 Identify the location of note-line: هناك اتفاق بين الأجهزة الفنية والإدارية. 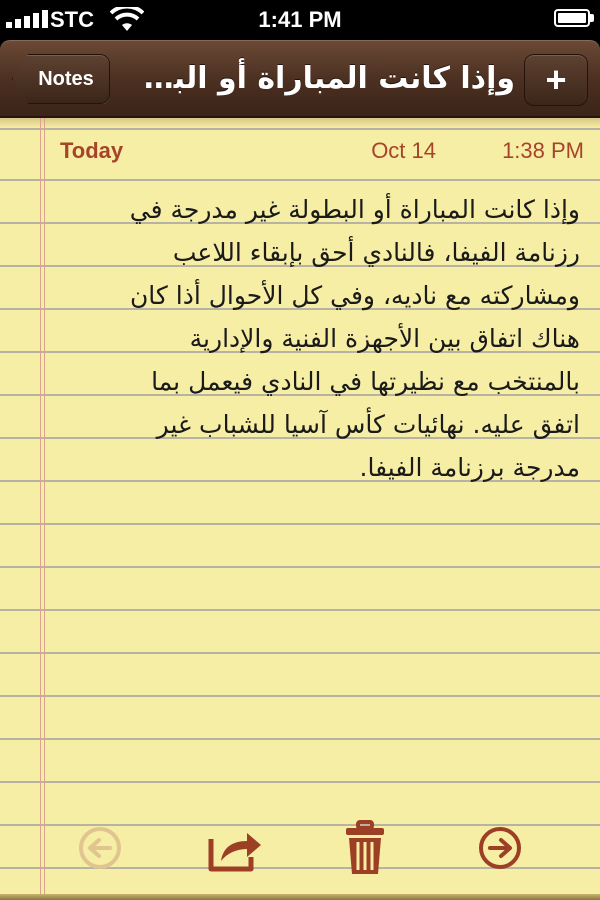
(384, 338).